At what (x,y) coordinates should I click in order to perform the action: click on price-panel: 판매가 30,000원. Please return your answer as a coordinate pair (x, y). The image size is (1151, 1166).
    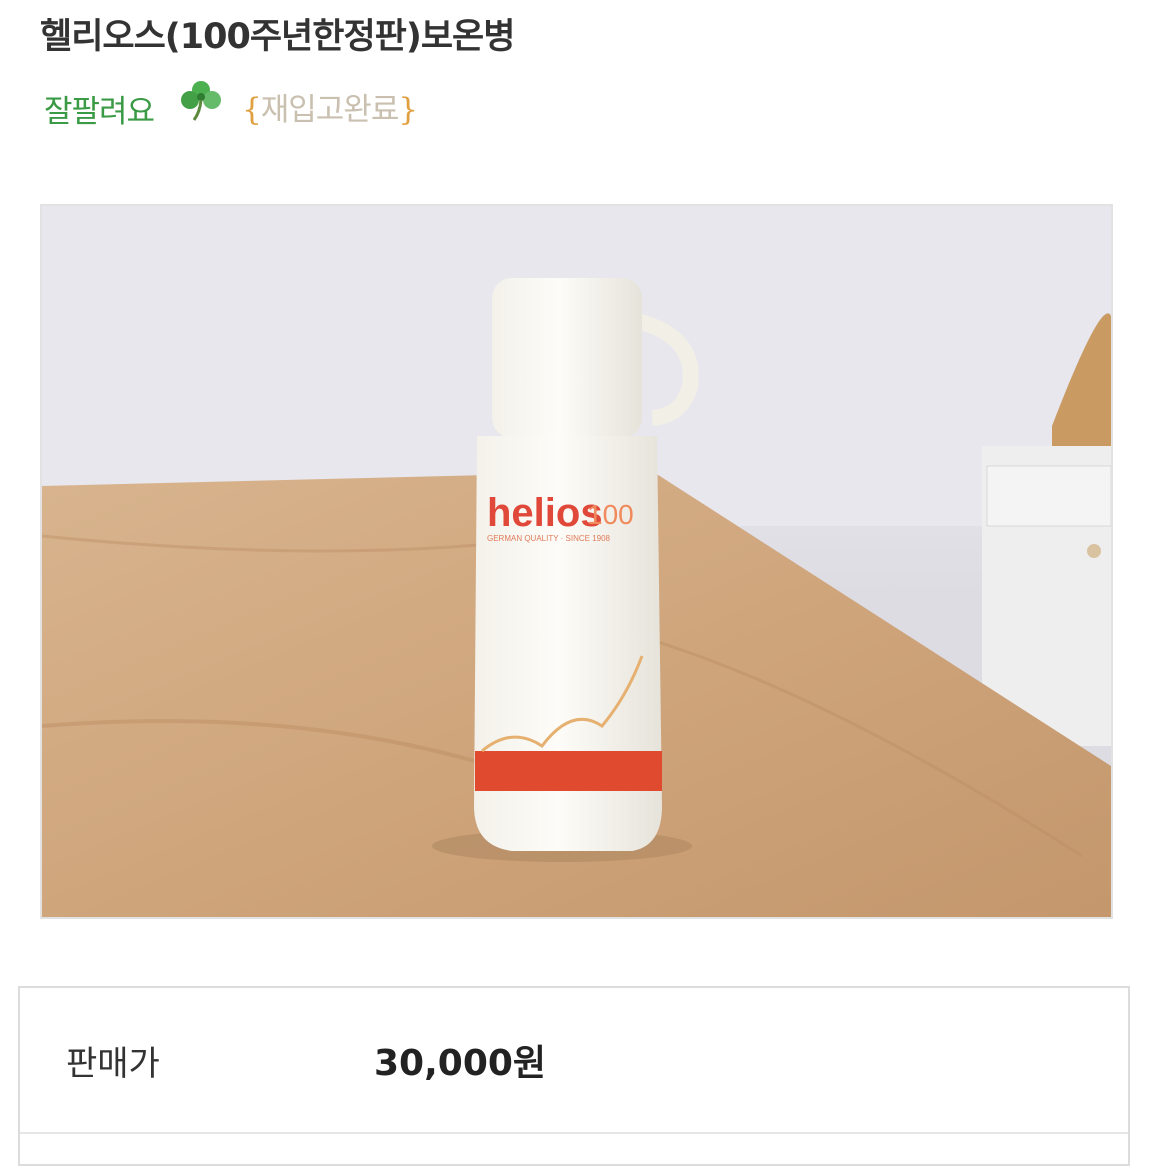
    Looking at the image, I should click on (574, 1076).